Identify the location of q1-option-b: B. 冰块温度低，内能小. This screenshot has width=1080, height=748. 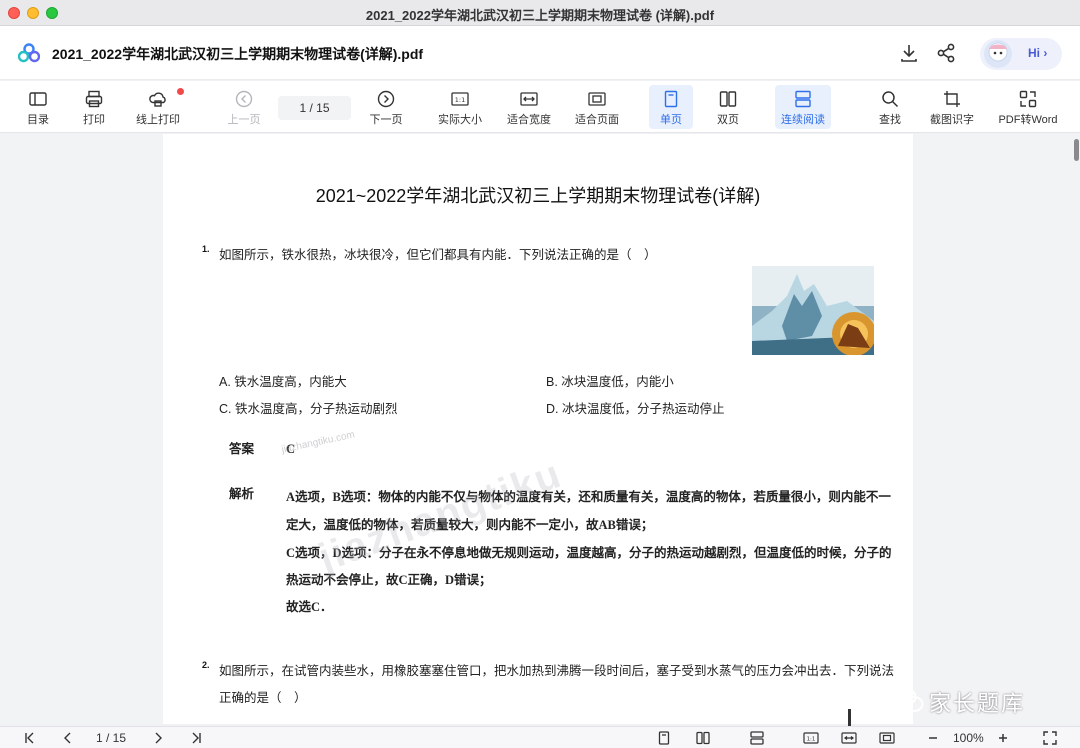
(610, 382).